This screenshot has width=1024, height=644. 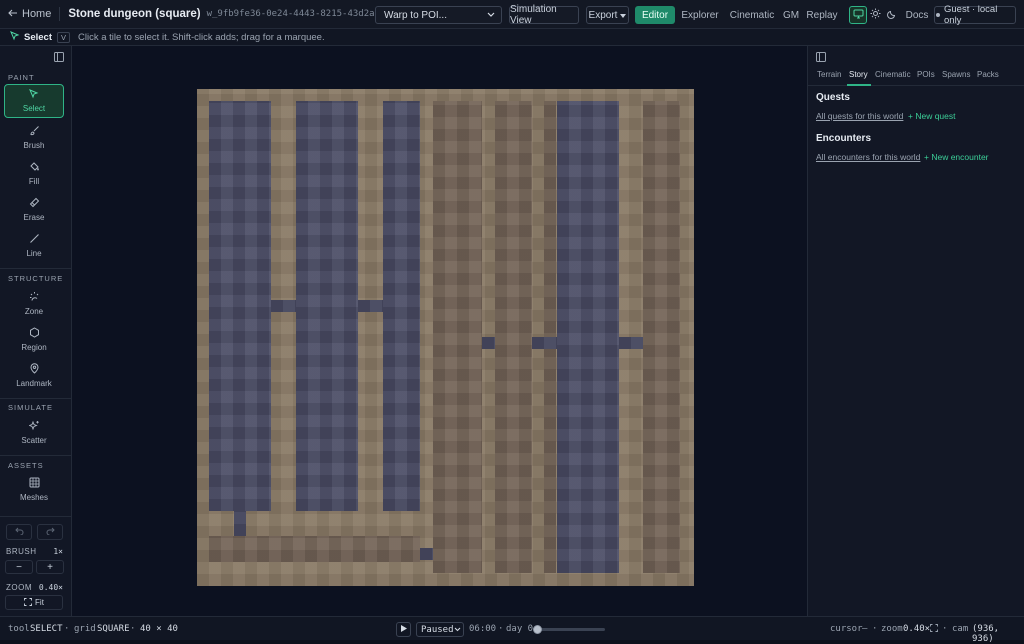 What do you see at coordinates (19, 567) in the screenshot?
I see `brush-decrease-button: −` at bounding box center [19, 567].